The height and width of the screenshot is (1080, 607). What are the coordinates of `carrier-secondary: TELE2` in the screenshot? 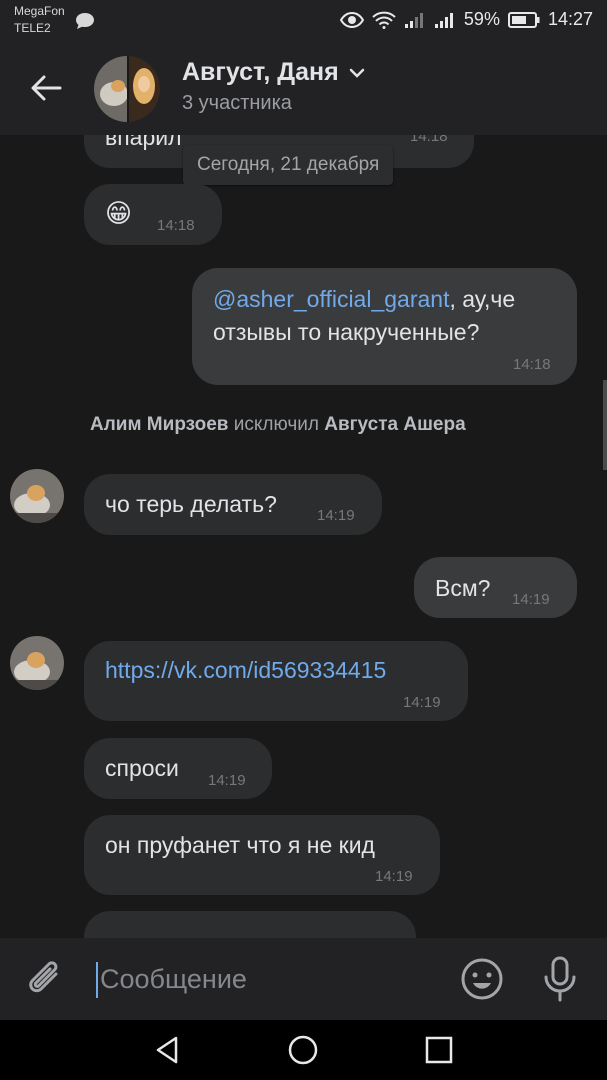 It's located at (32, 28).